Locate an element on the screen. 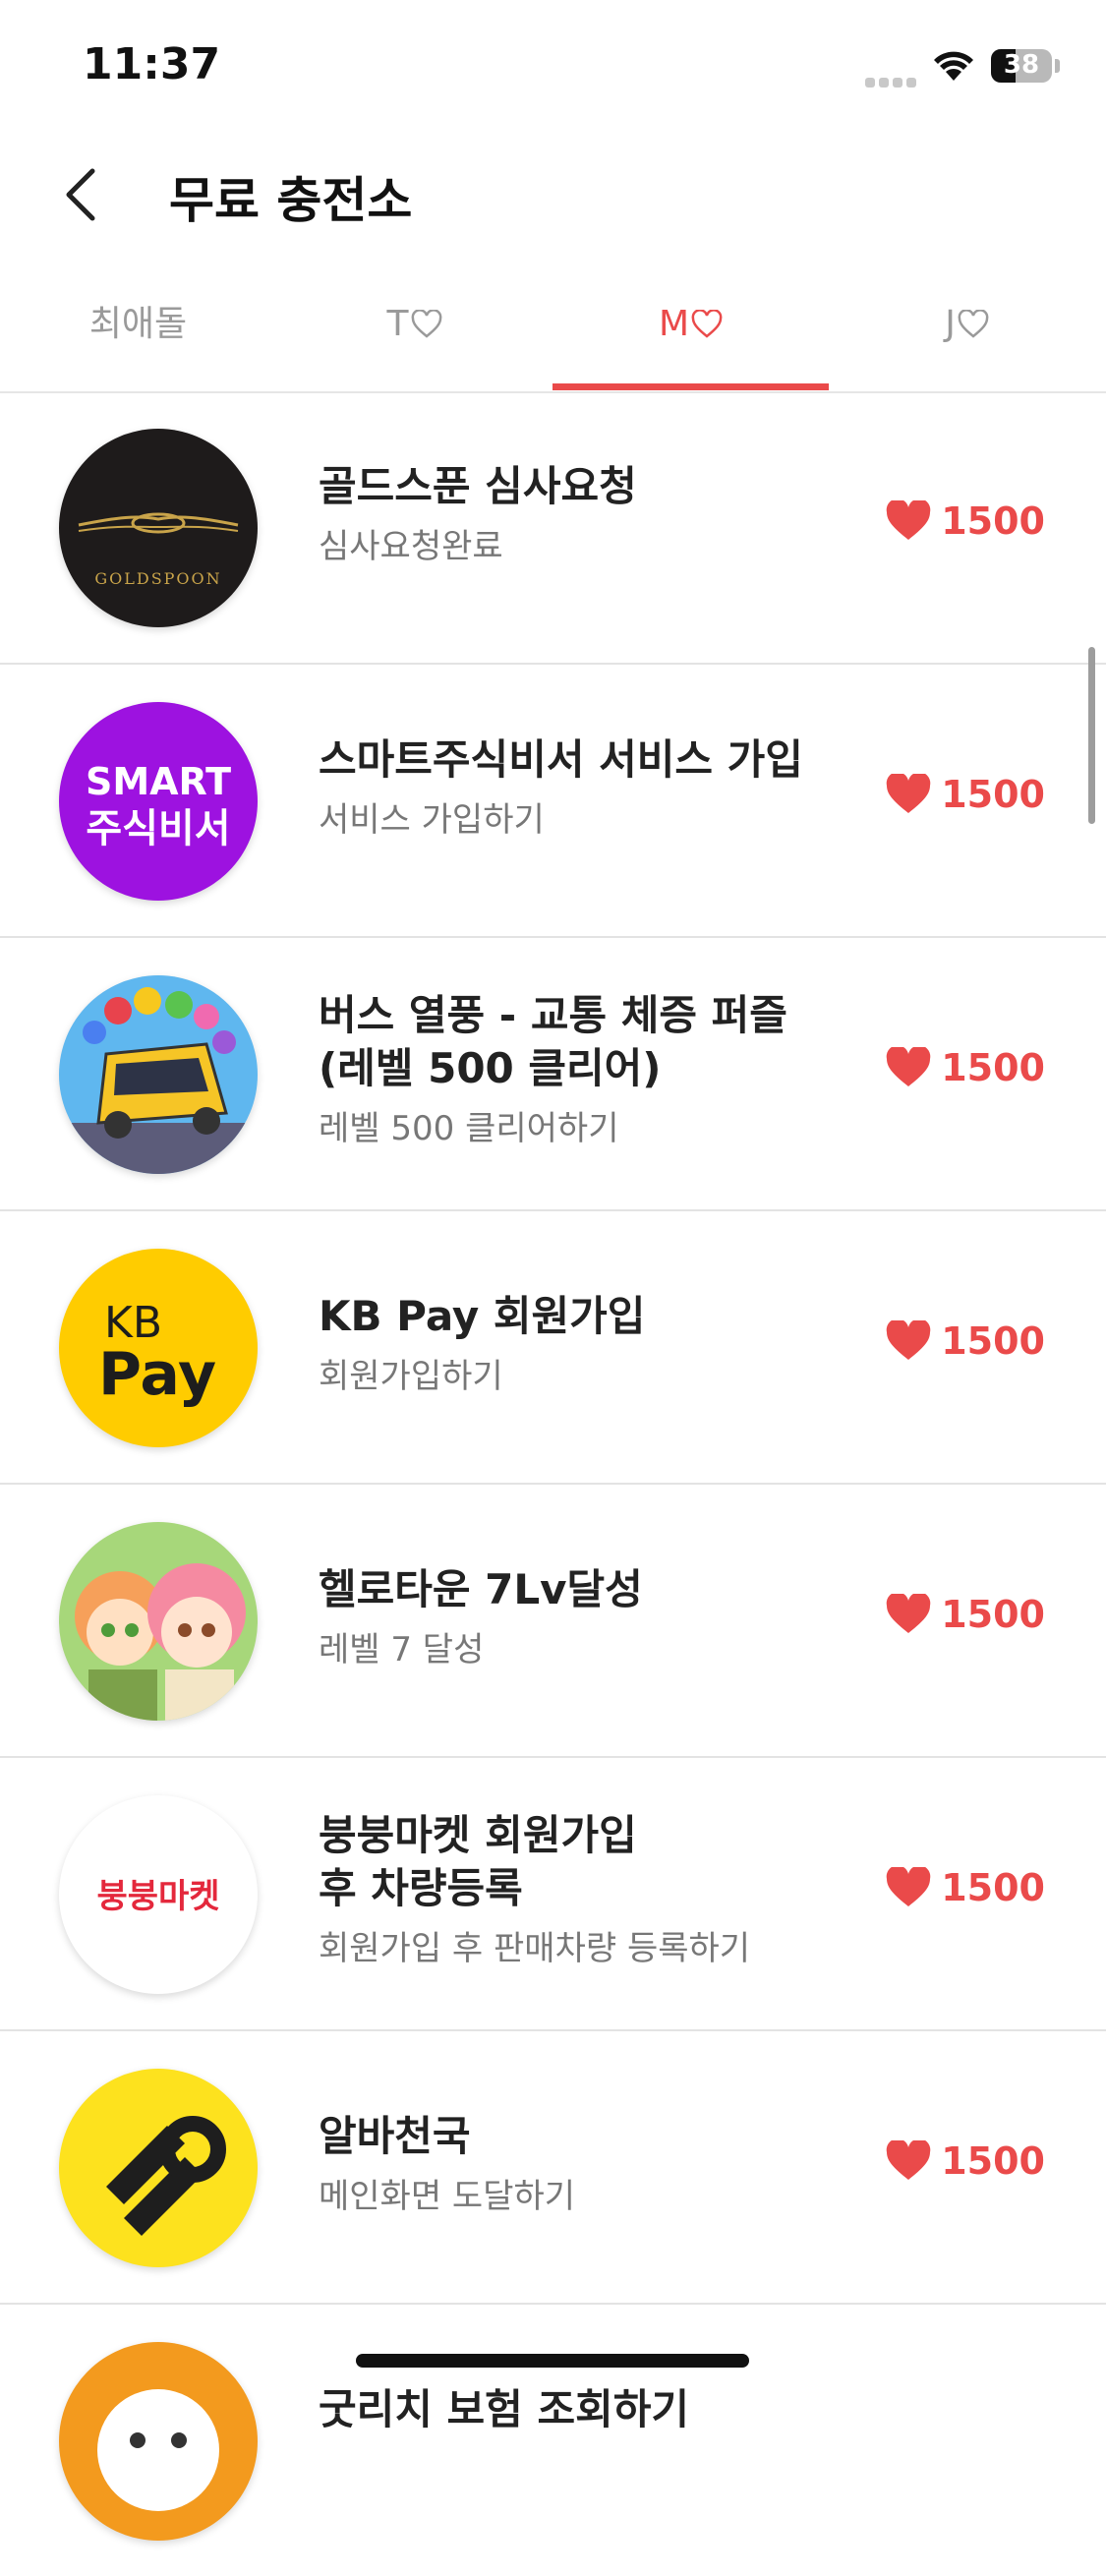  bungbung-logo-text: 붕붕마켓 is located at coordinates (157, 1896).